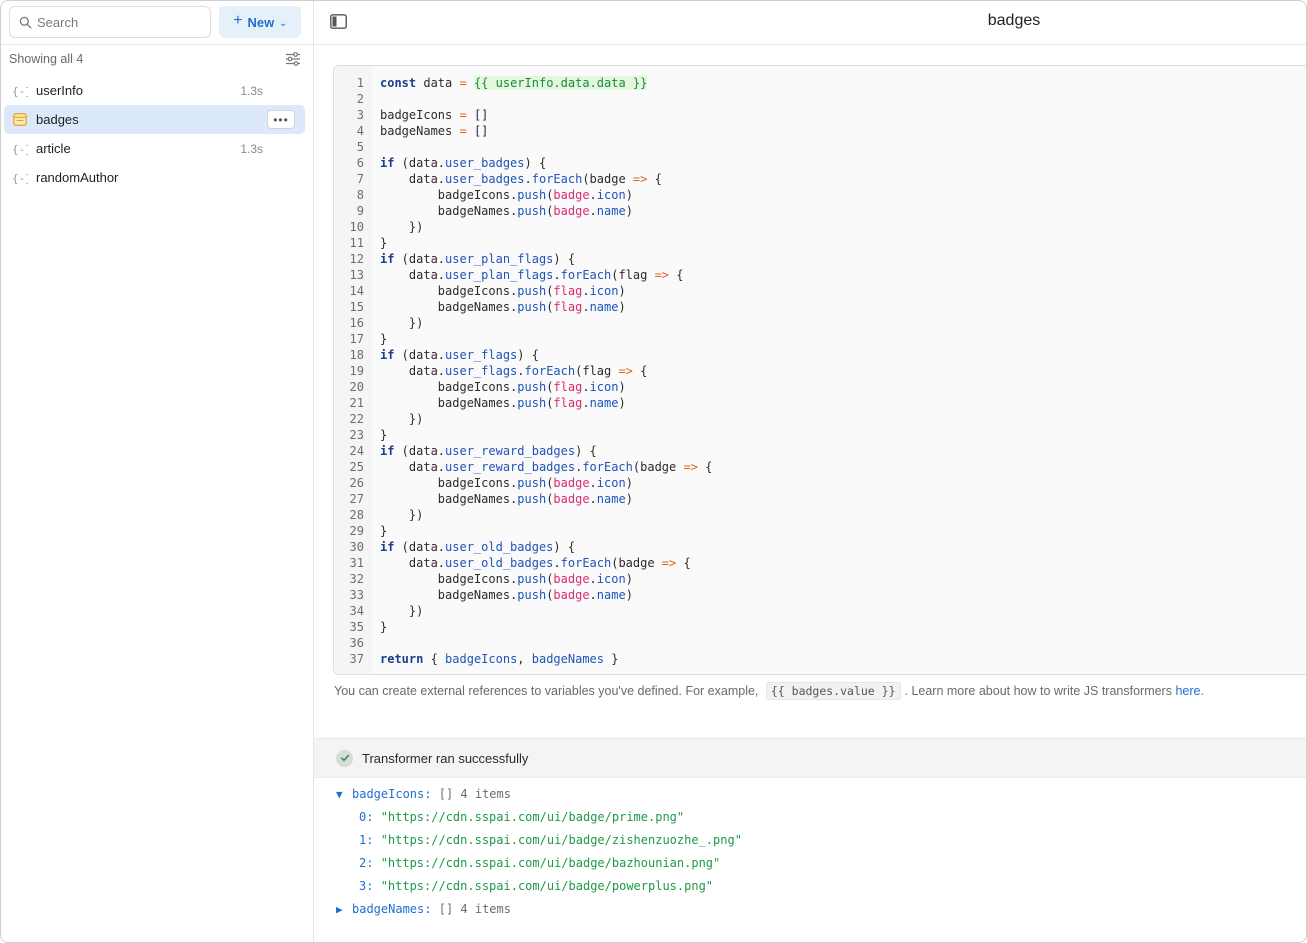 The width and height of the screenshot is (1307, 943). I want to click on new-query-button: + New ⌄, so click(260, 22).